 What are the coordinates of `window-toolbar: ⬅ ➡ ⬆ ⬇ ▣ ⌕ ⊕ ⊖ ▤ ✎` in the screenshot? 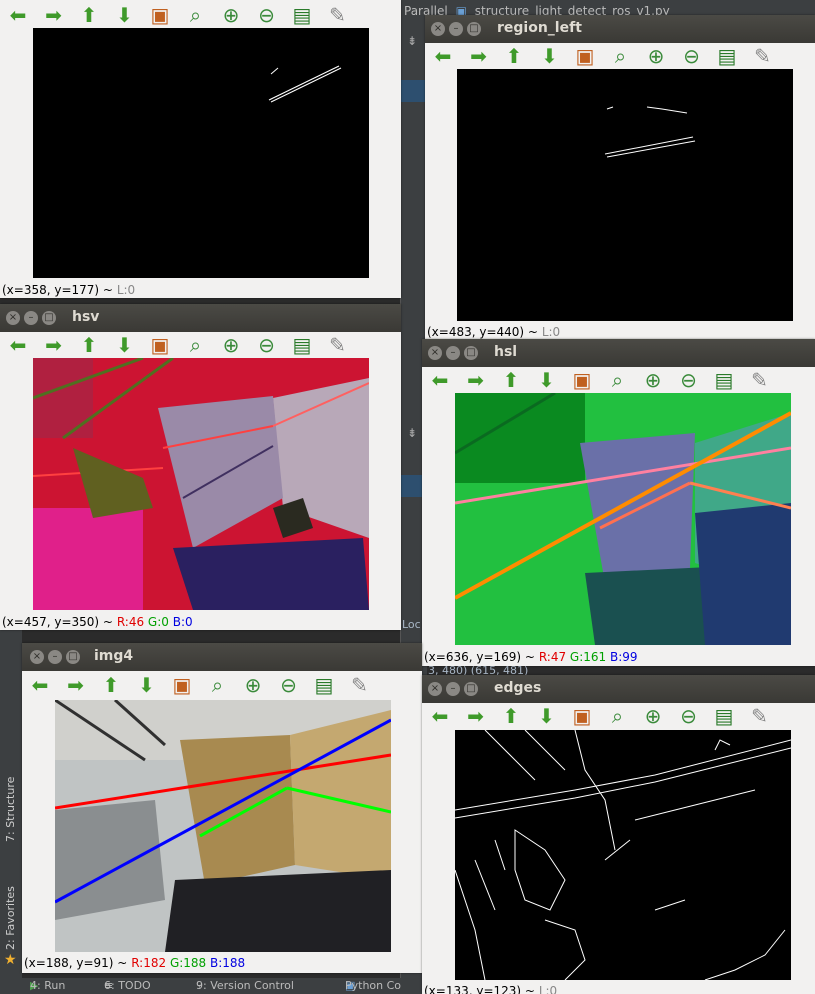 It's located at (620, 56).